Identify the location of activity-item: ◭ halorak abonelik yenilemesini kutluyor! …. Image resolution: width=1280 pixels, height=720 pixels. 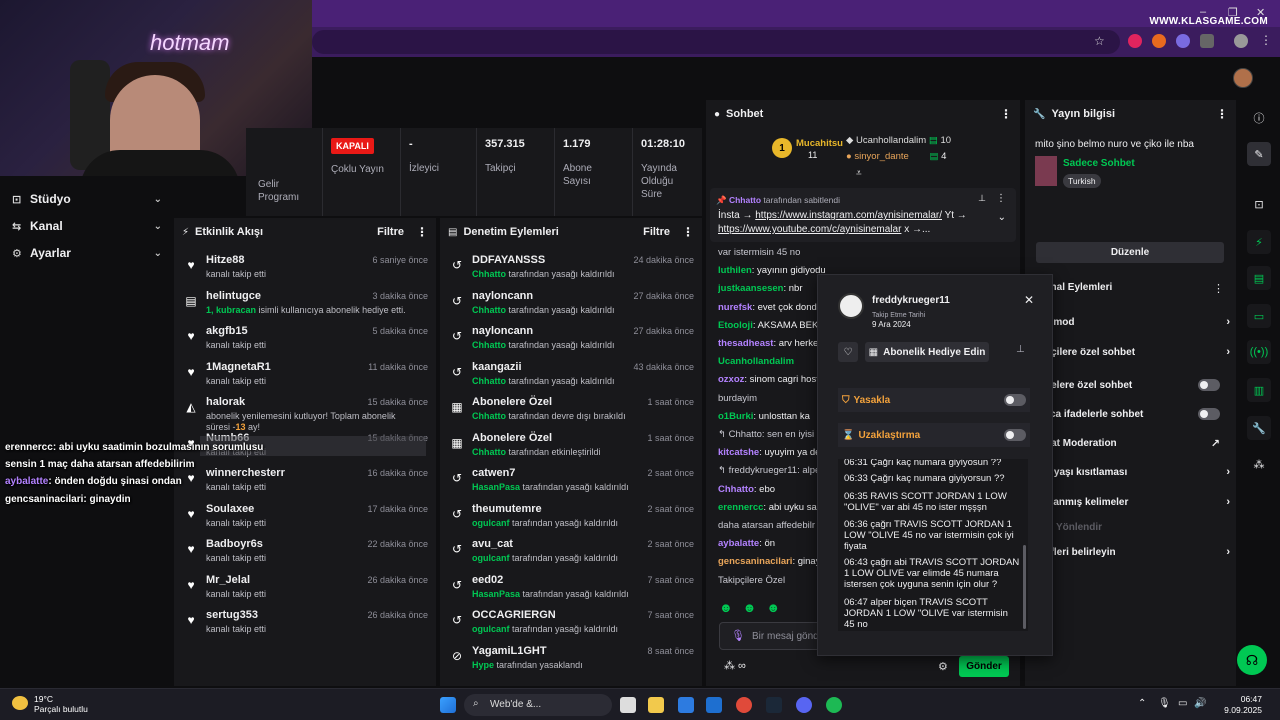
(305, 413).